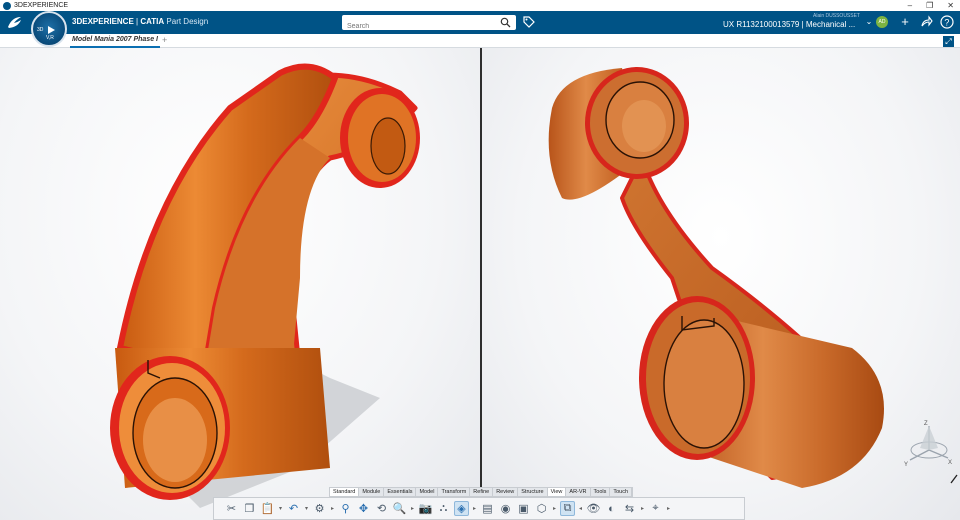 The height and width of the screenshot is (520, 960). I want to click on geometry-icon: ⬡, so click(541, 508).